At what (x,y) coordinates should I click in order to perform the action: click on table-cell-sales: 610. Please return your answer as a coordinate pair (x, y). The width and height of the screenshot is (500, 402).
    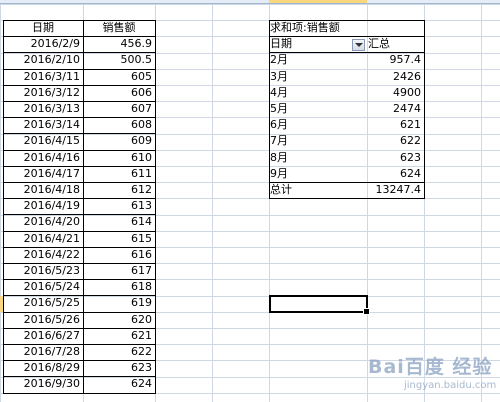
    Looking at the image, I should click on (119, 158).